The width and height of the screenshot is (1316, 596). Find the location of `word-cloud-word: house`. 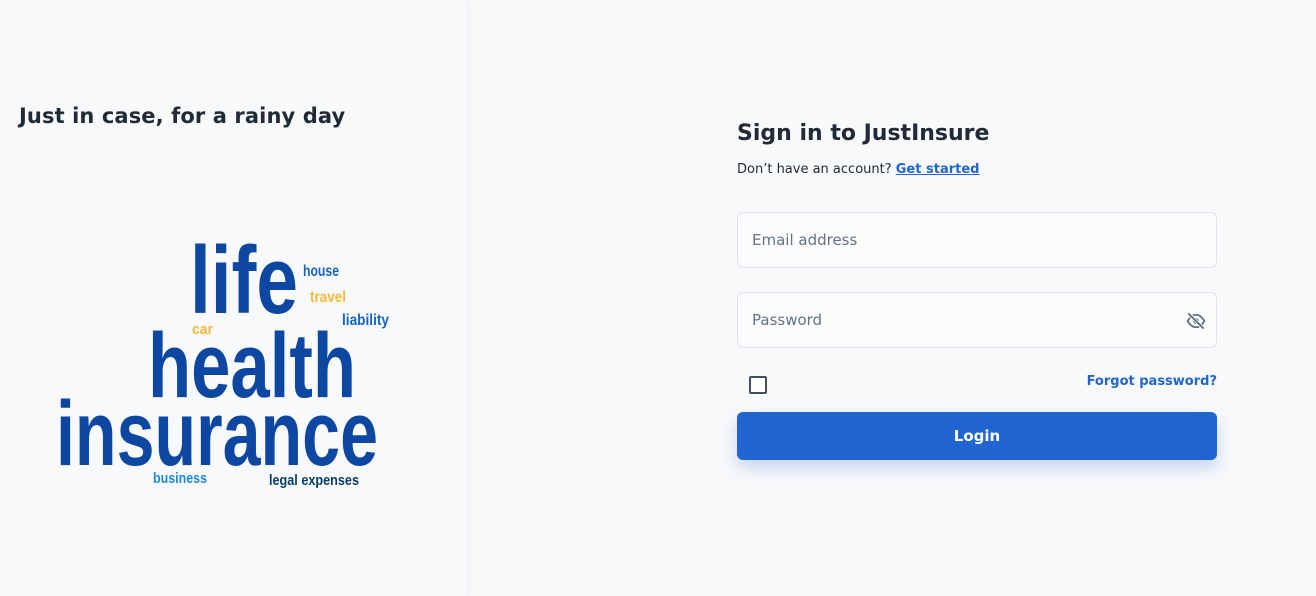

word-cloud-word: house is located at coordinates (321, 271).